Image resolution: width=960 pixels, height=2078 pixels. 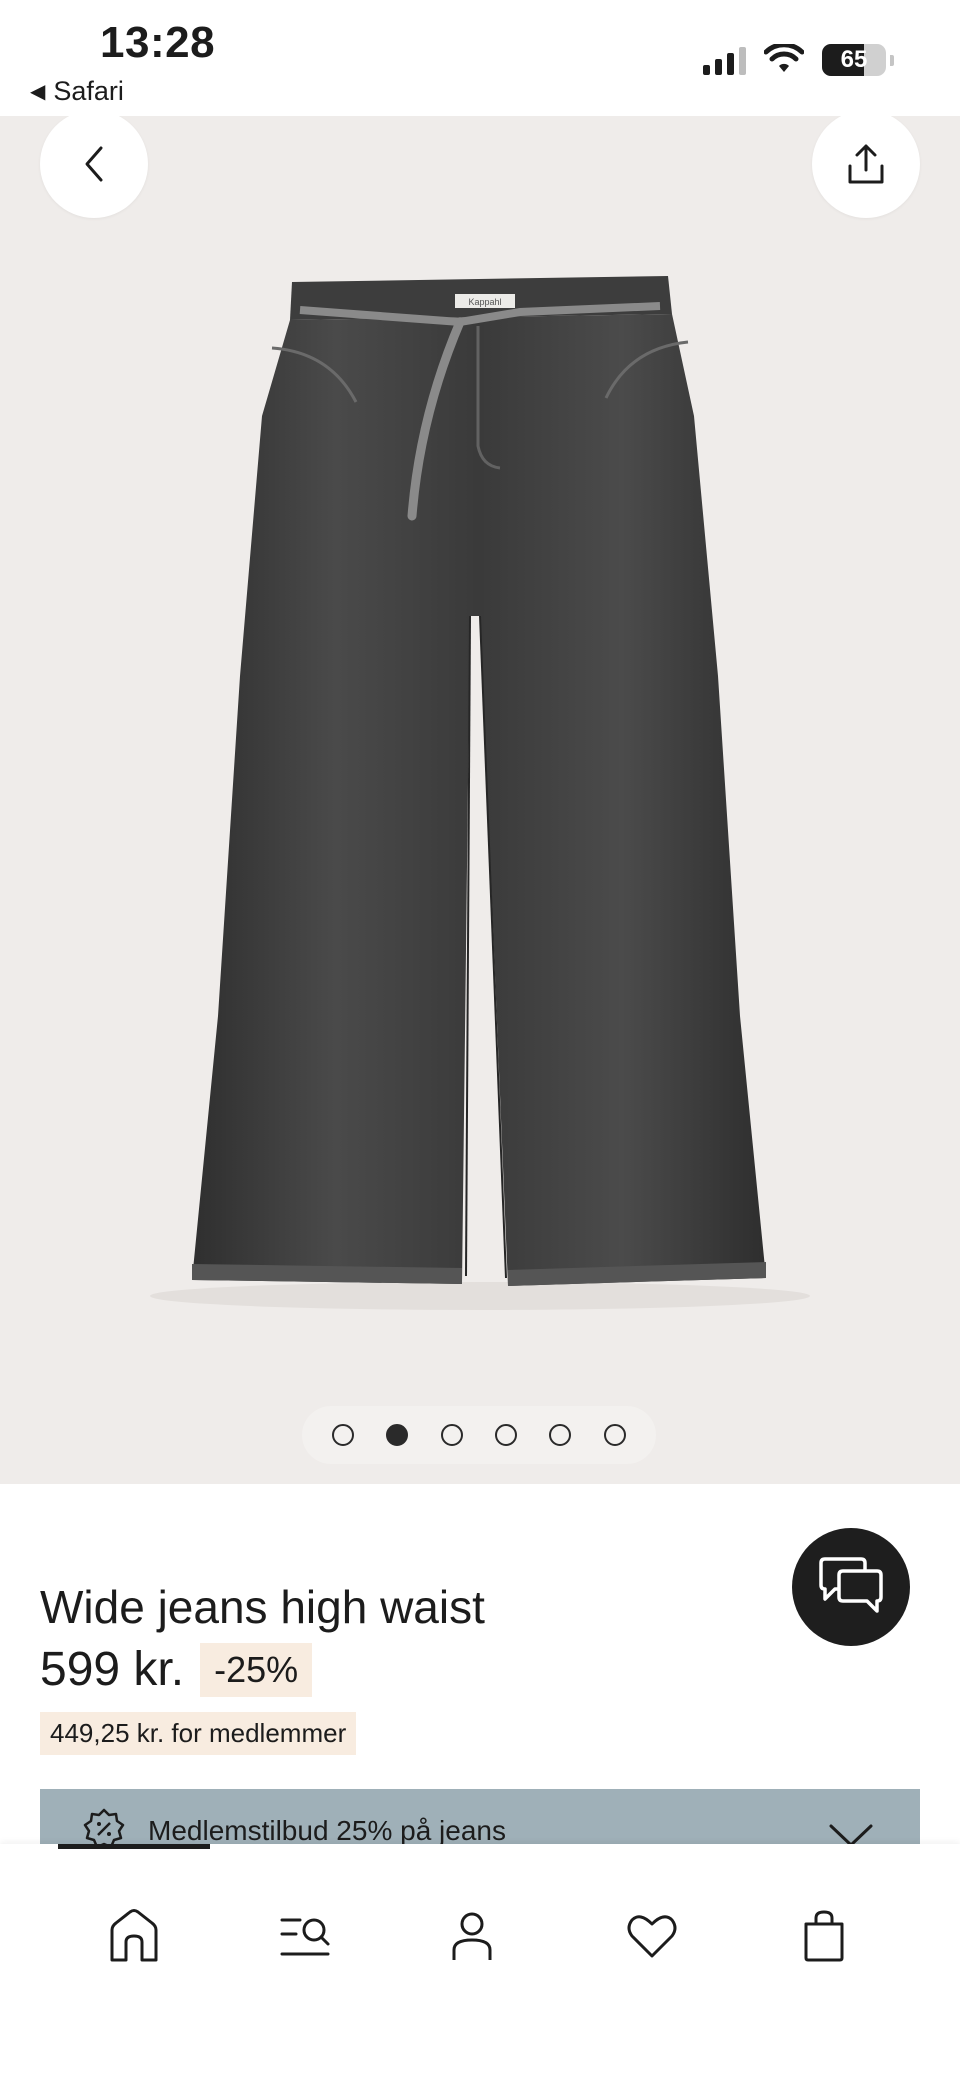 I want to click on search-menu-icon, so click(x=305, y=1937).